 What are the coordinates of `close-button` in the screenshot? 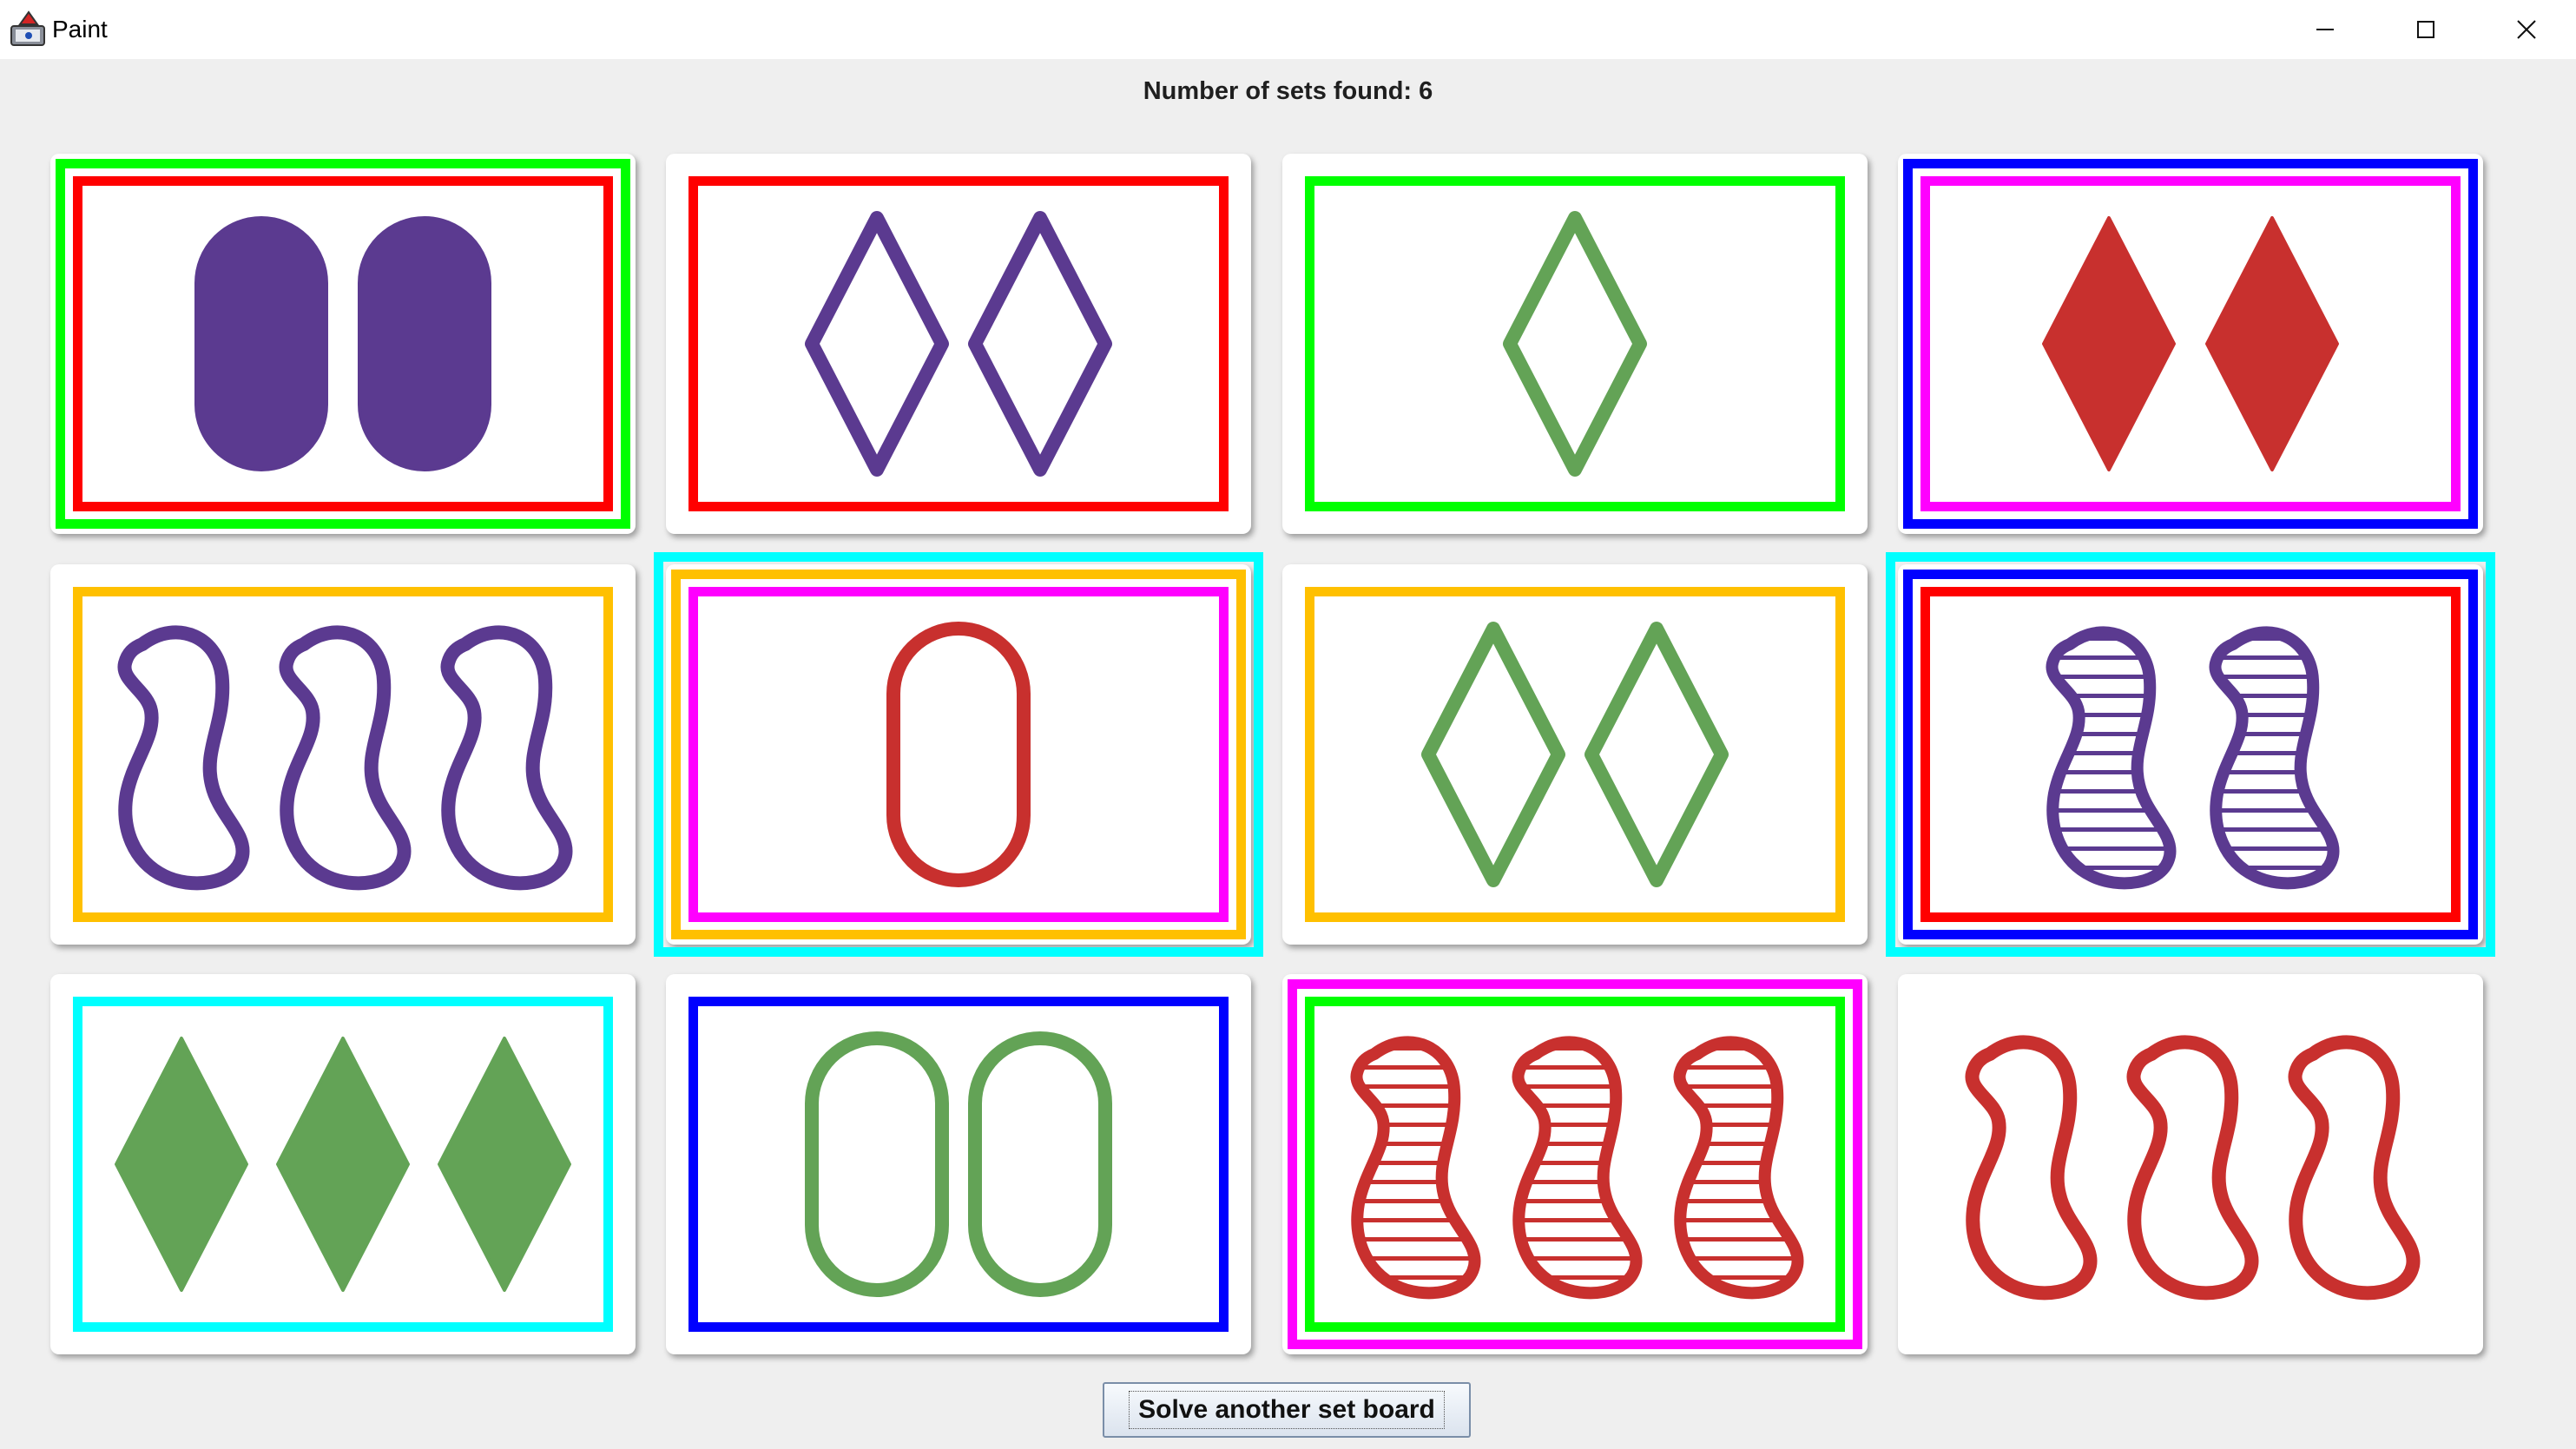 It's located at (2526, 29).